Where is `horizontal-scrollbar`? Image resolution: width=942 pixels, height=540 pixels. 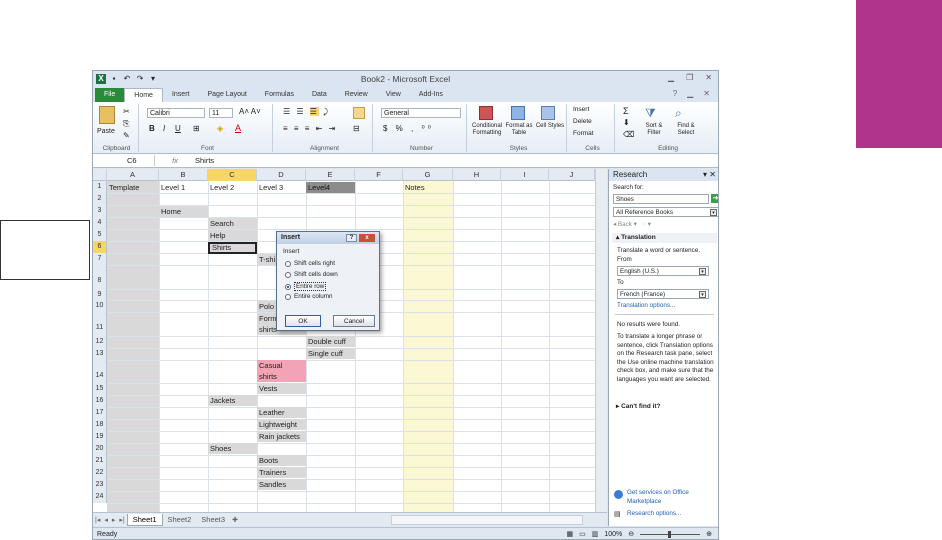 horizontal-scrollbar is located at coordinates (487, 520).